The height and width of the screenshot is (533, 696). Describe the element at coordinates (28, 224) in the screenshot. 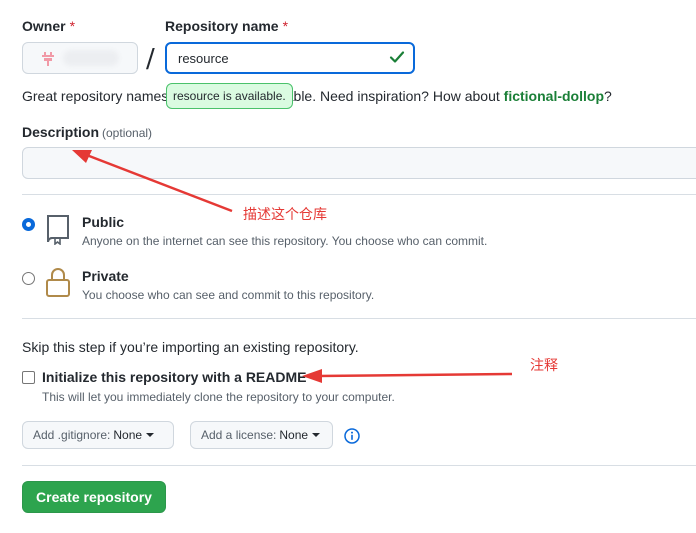

I see `public-radio` at that location.